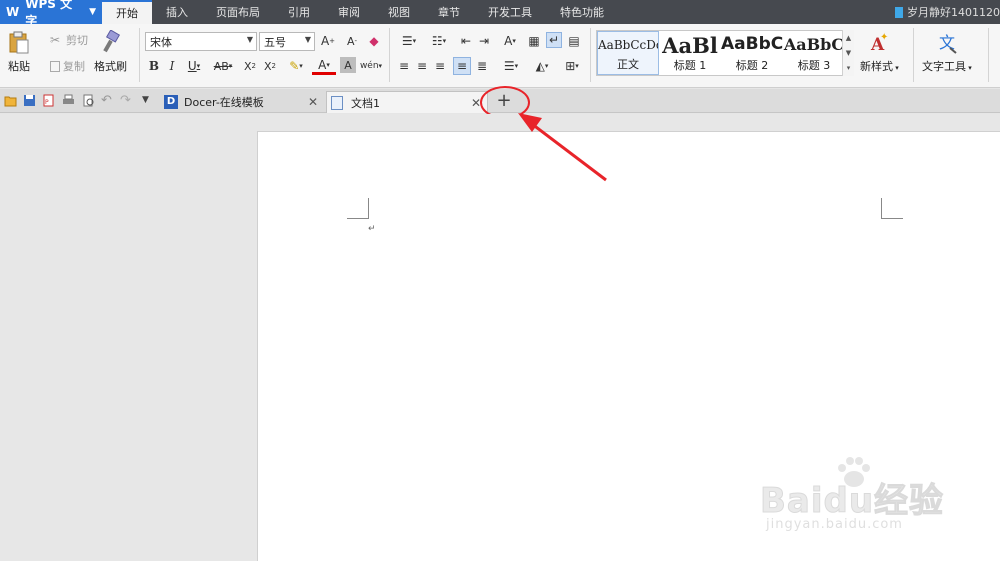 The height and width of the screenshot is (561, 1000). What do you see at coordinates (194, 66) in the screenshot?
I see `underline-icon: U ▾` at bounding box center [194, 66].